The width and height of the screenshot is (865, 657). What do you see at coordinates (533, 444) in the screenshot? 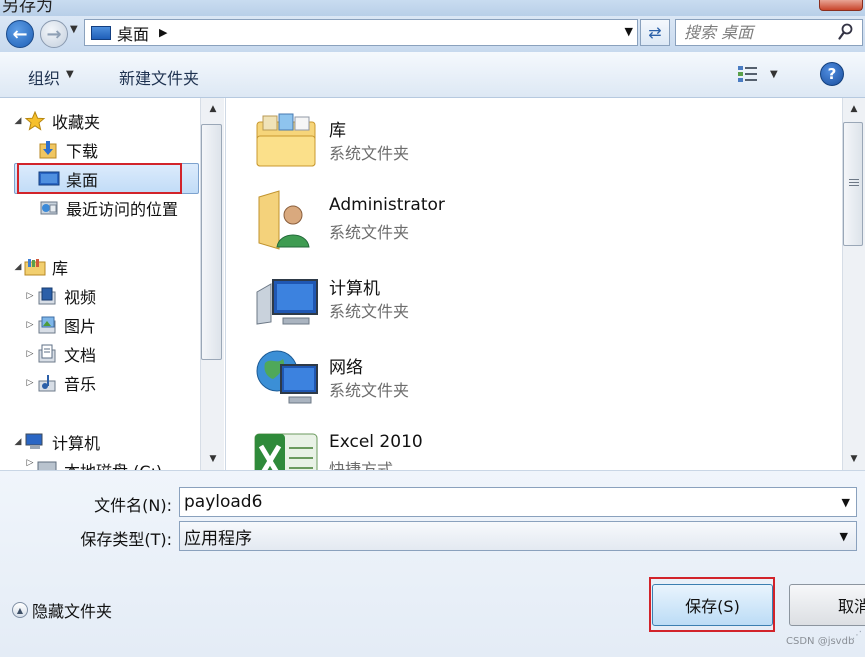
I see `list-item: Excel 2010 快捷方式` at bounding box center [533, 444].